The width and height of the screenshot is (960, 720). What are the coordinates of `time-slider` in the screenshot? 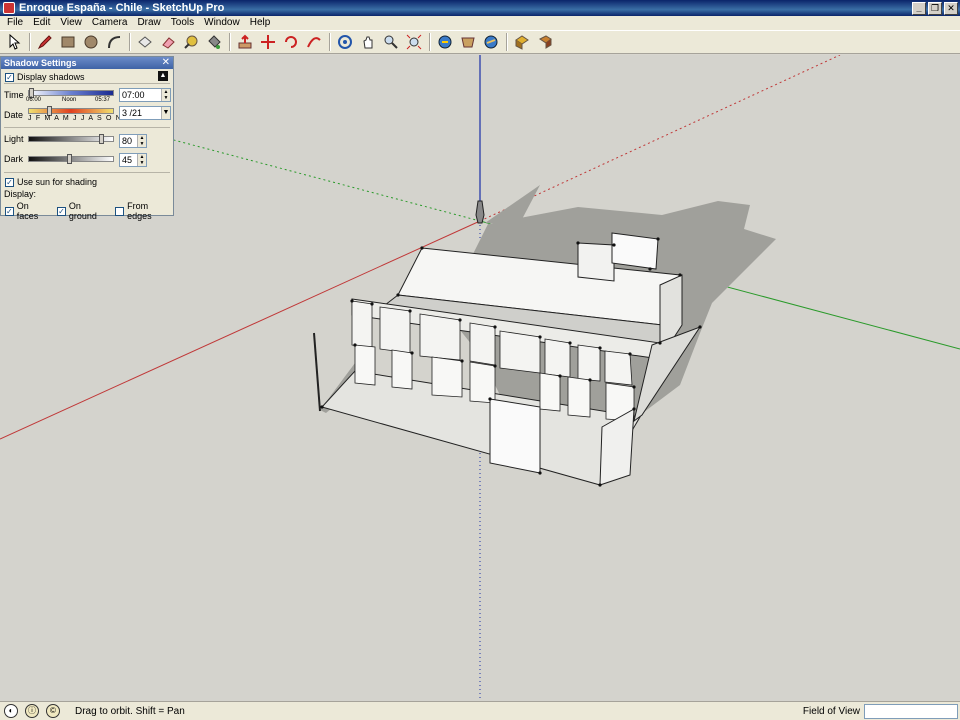 It's located at (71, 93).